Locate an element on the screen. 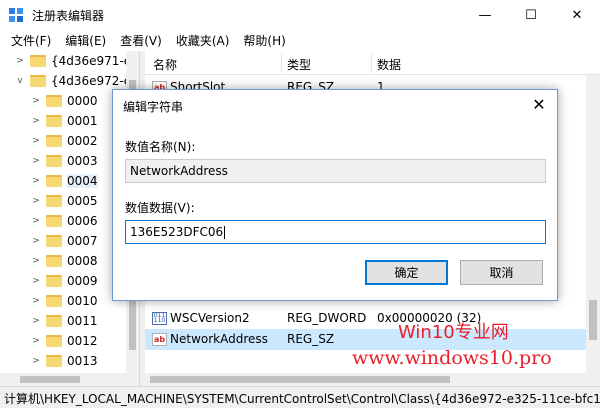 The width and height of the screenshot is (600, 408). tree-item: > 0005 is located at coordinates (63, 201).